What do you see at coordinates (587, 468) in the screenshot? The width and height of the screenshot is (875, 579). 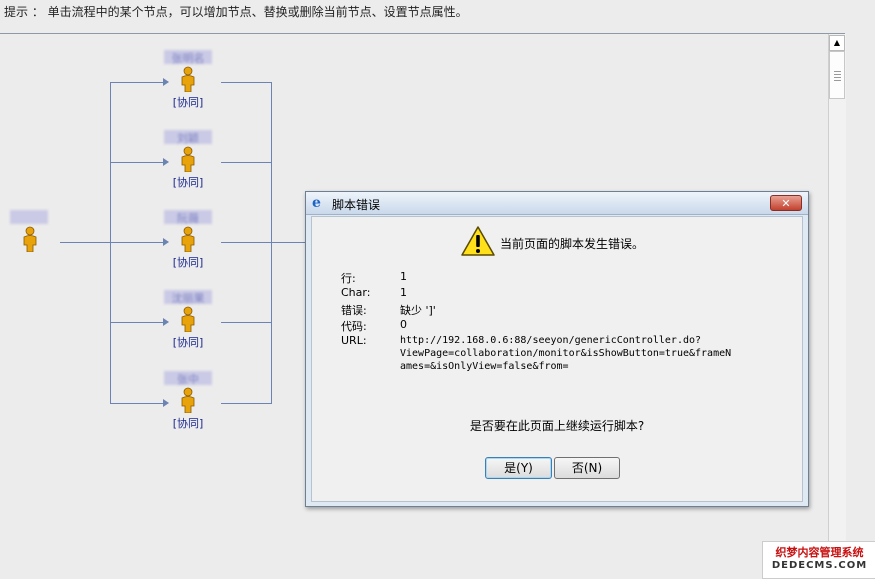 I see `no-button: 否(N)` at bounding box center [587, 468].